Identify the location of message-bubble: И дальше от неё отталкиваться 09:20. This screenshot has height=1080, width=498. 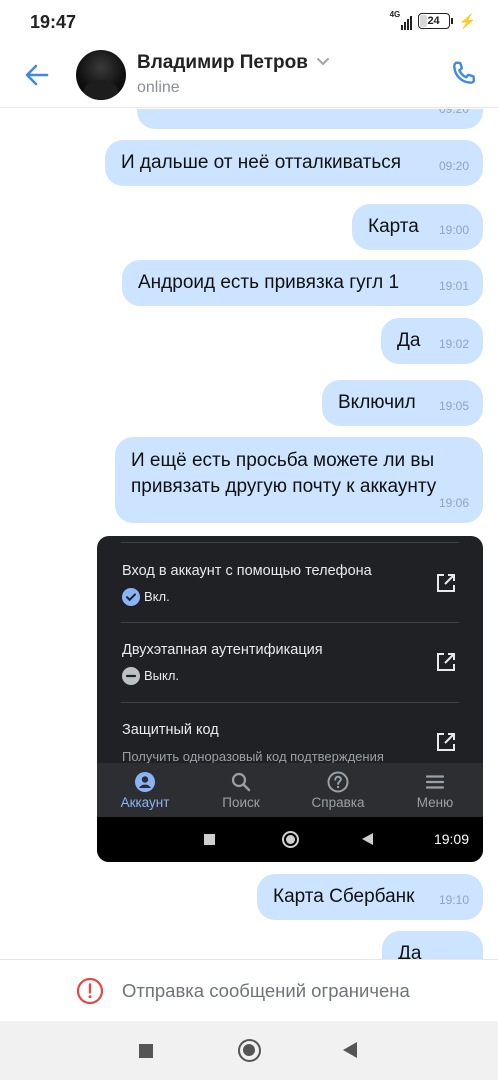
(294, 163).